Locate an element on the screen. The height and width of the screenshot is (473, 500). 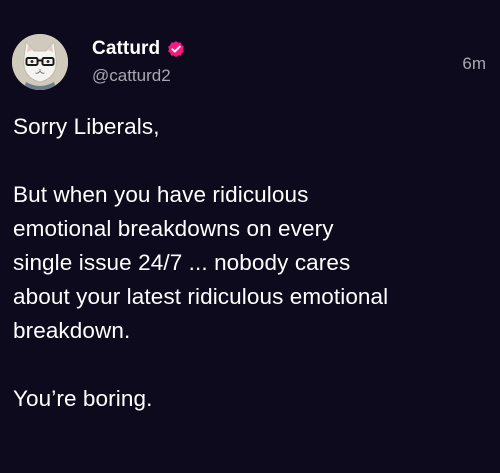
tweet-line: single issue 24/7 ... nobody cares is located at coordinates (182, 262).